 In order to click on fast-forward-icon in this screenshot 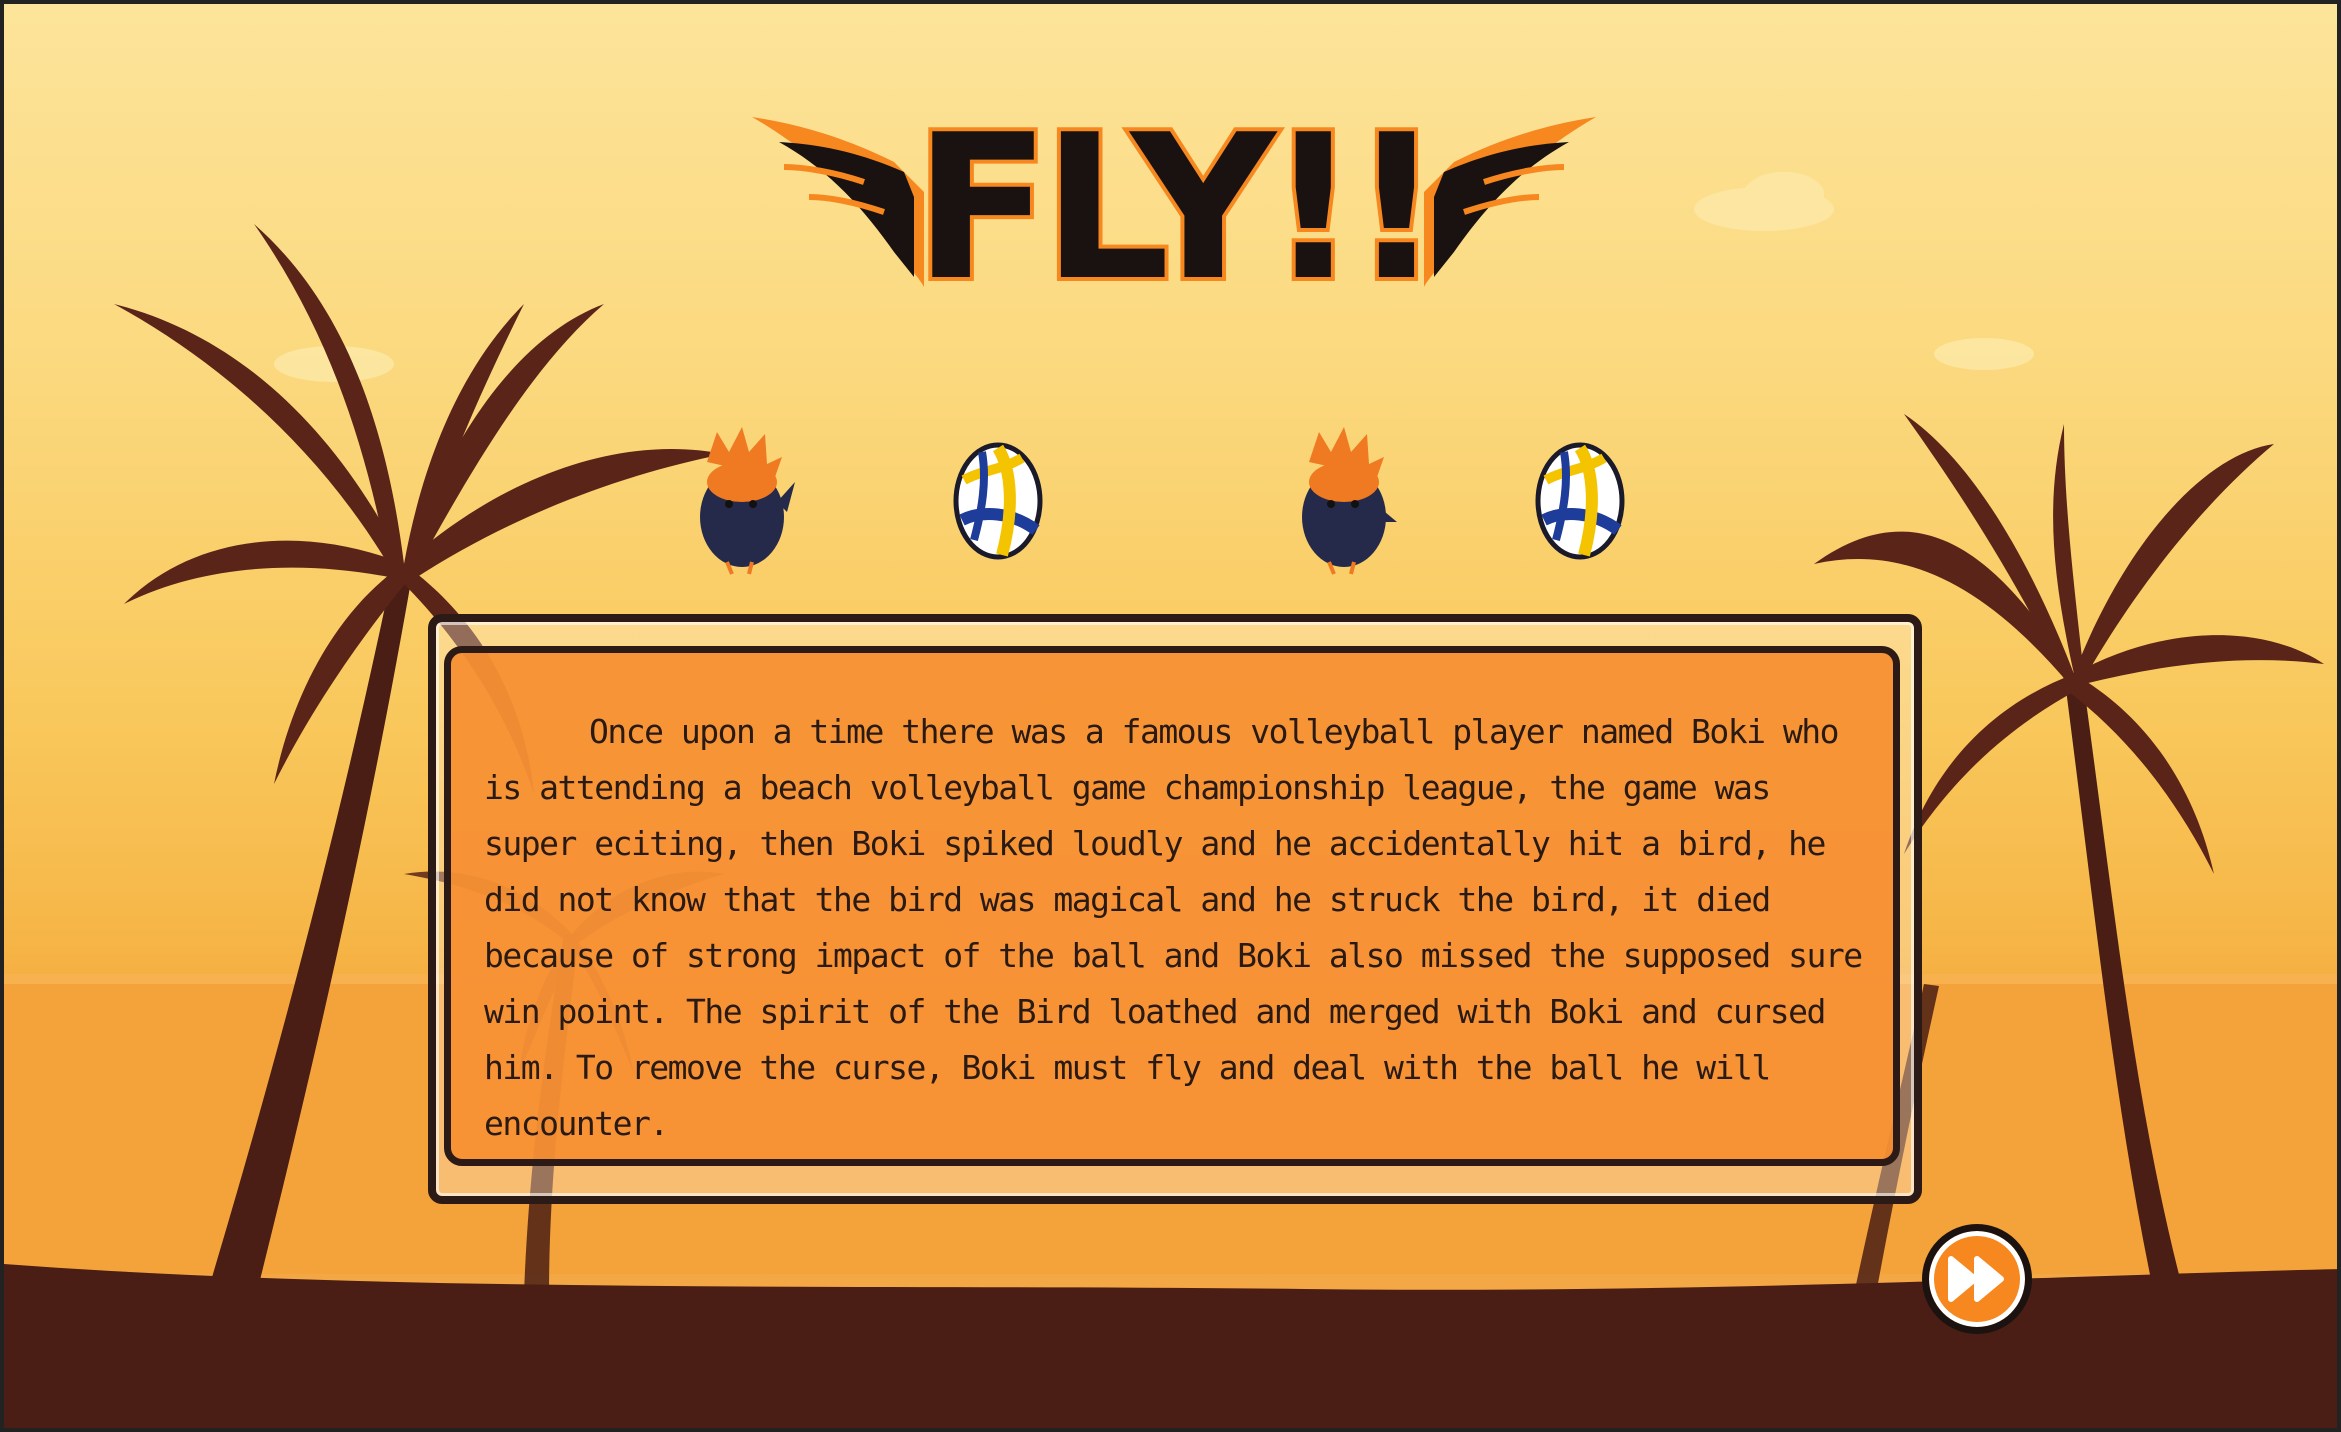, I will do `click(1976, 1279)`.